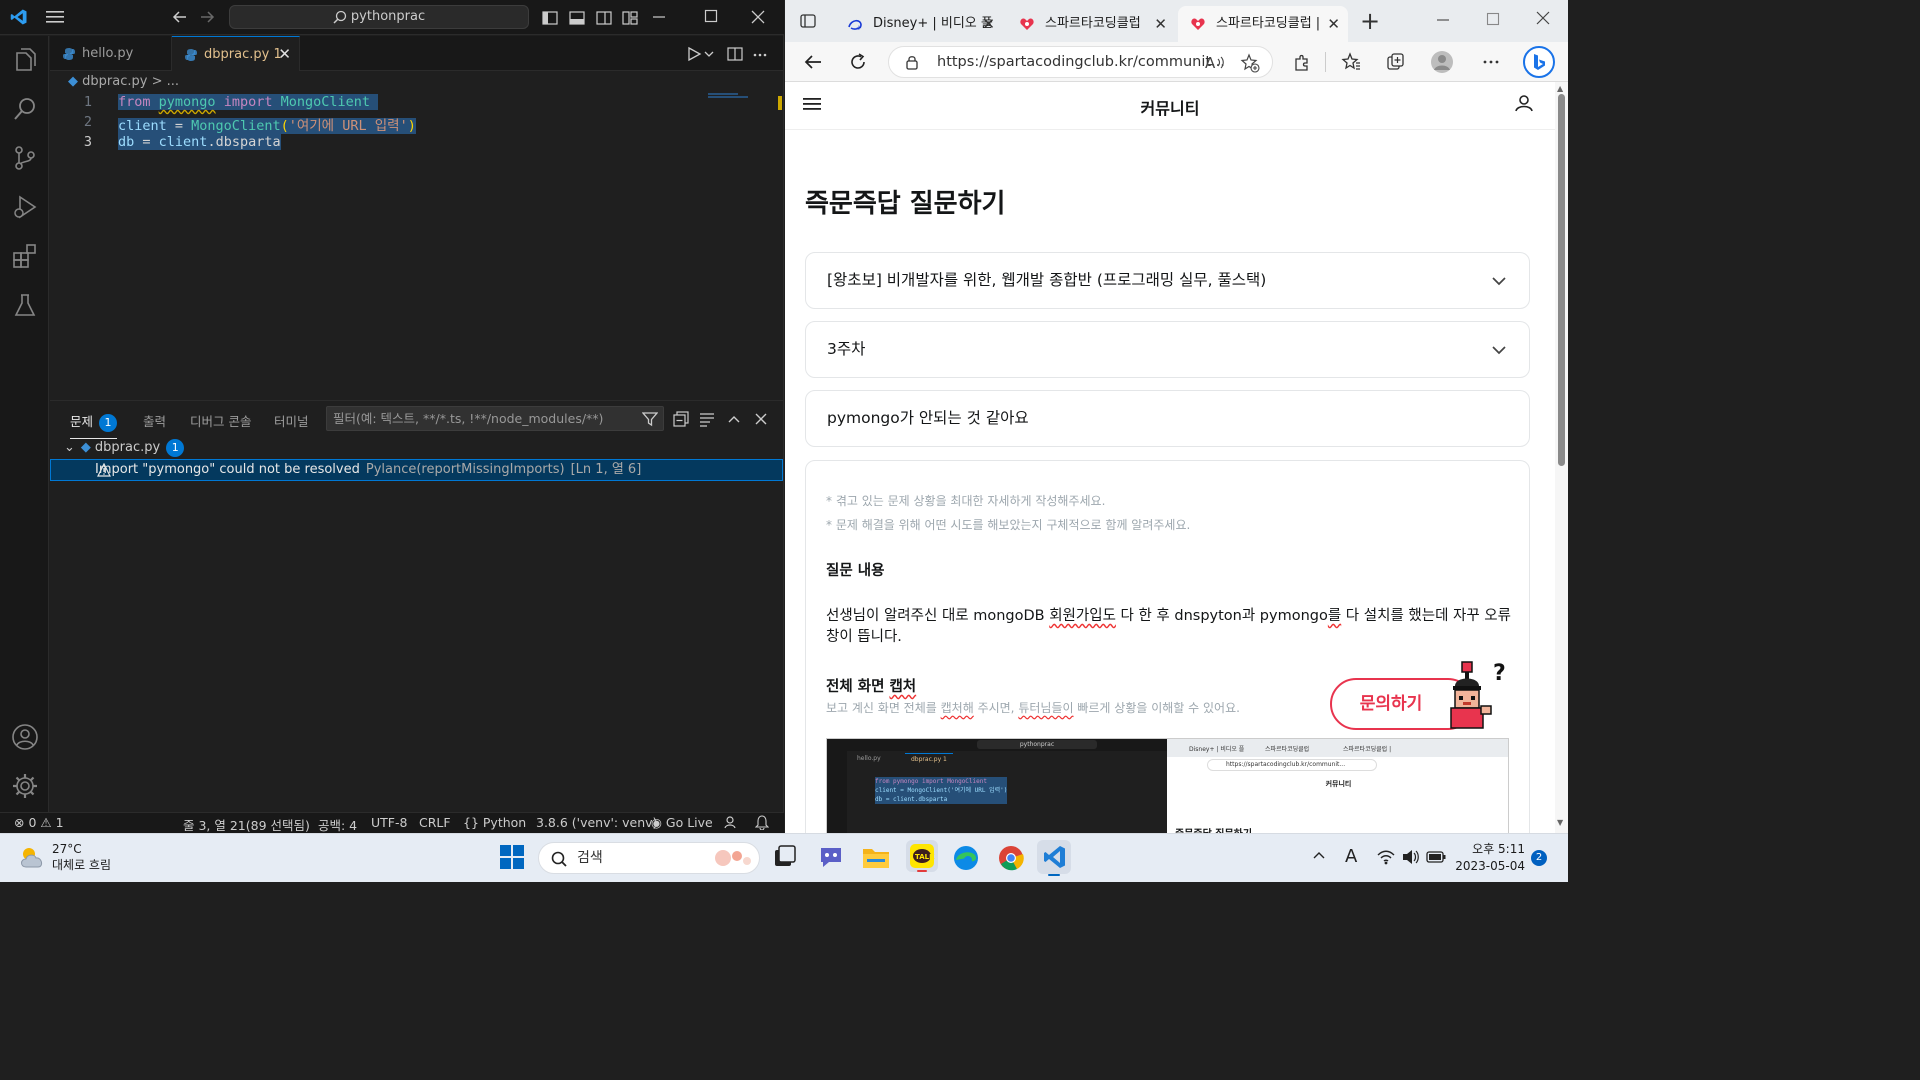 Image resolution: width=1920 pixels, height=1080 pixels. What do you see at coordinates (630, 18) in the screenshot?
I see `customize-layout-icon` at bounding box center [630, 18].